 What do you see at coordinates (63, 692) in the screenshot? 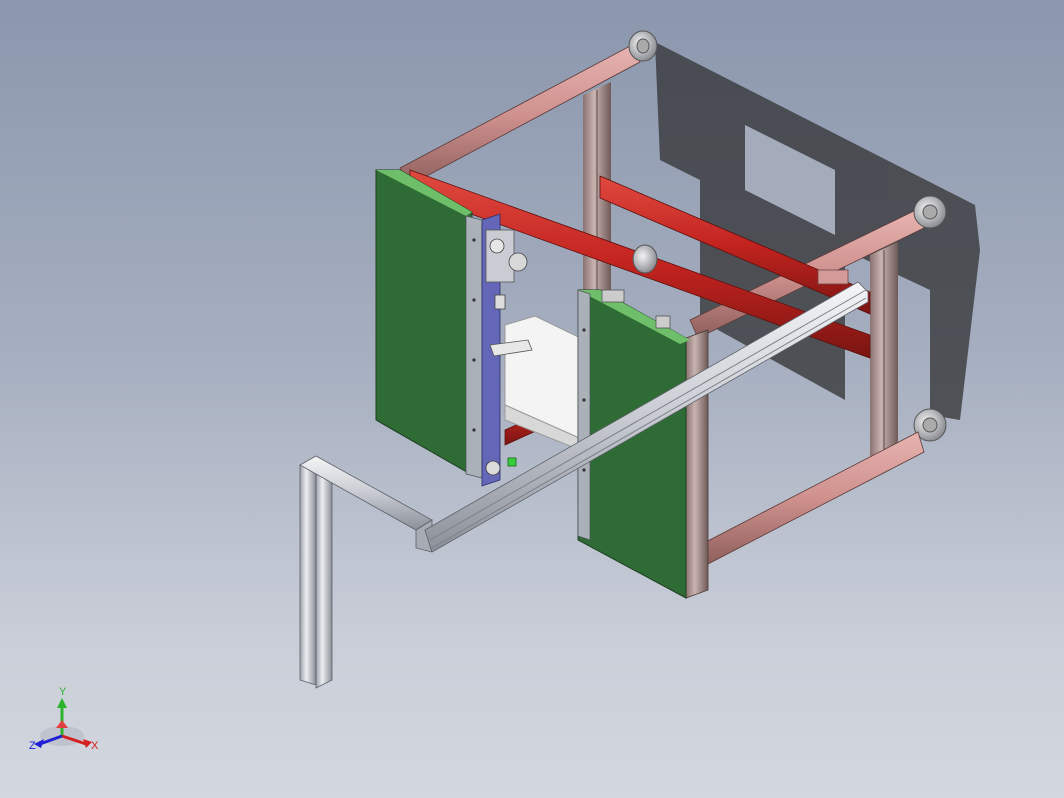
I see `triad-y-label: Y` at bounding box center [63, 692].